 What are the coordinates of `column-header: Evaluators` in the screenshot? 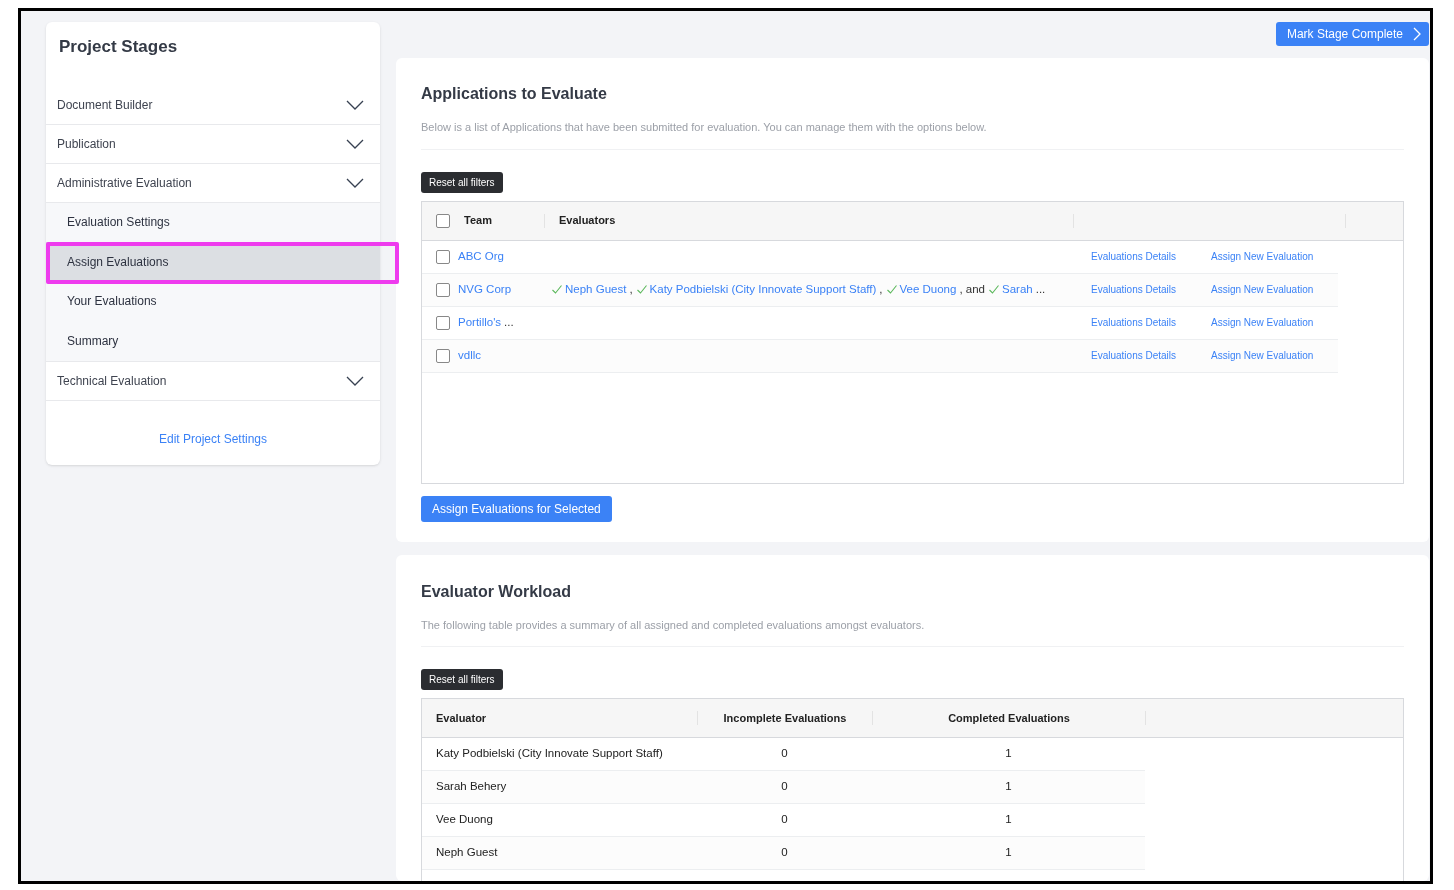 It's located at (816, 220).